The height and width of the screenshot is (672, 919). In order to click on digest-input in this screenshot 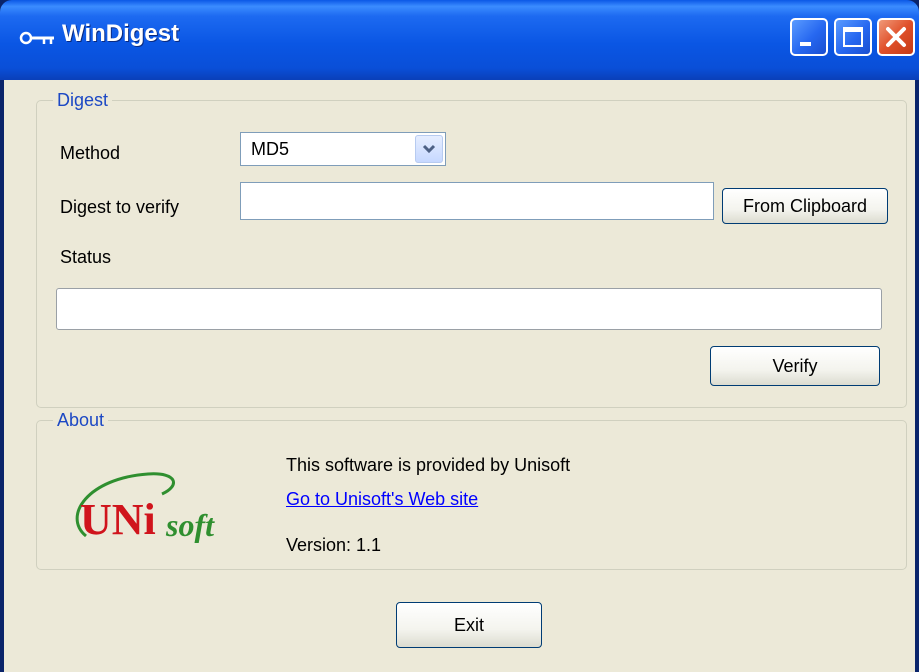, I will do `click(477, 201)`.